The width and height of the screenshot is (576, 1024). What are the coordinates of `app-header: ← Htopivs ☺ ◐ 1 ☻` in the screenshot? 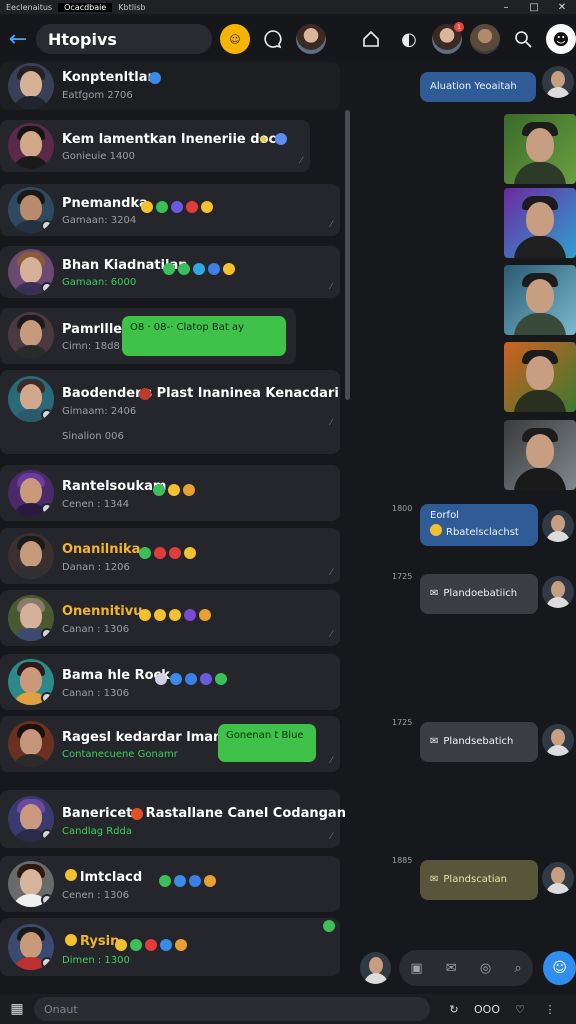 It's located at (288, 39).